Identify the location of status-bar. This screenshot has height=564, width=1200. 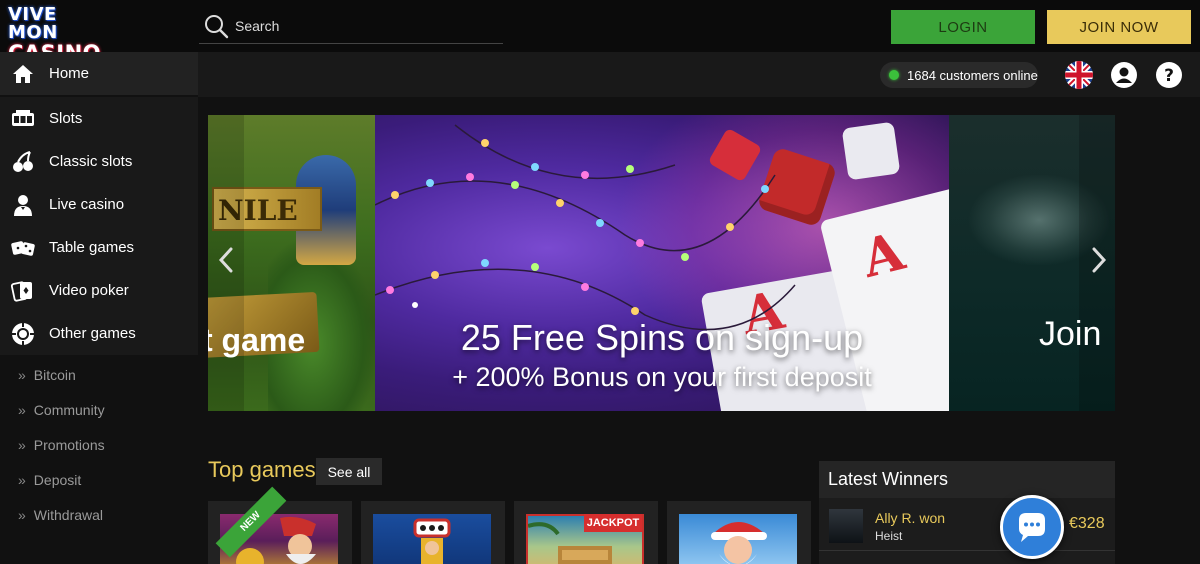
(699, 74).